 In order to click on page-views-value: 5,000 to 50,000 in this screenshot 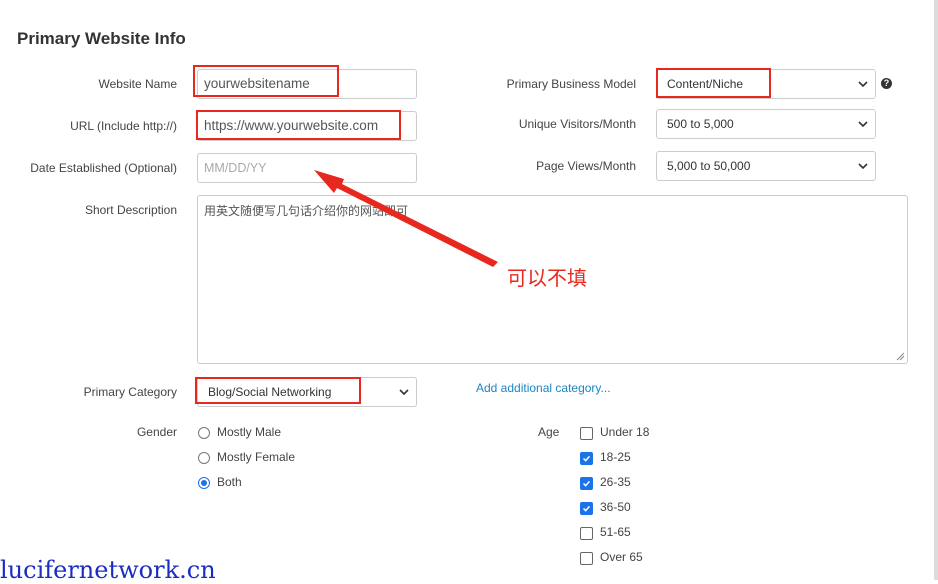, I will do `click(709, 166)`.